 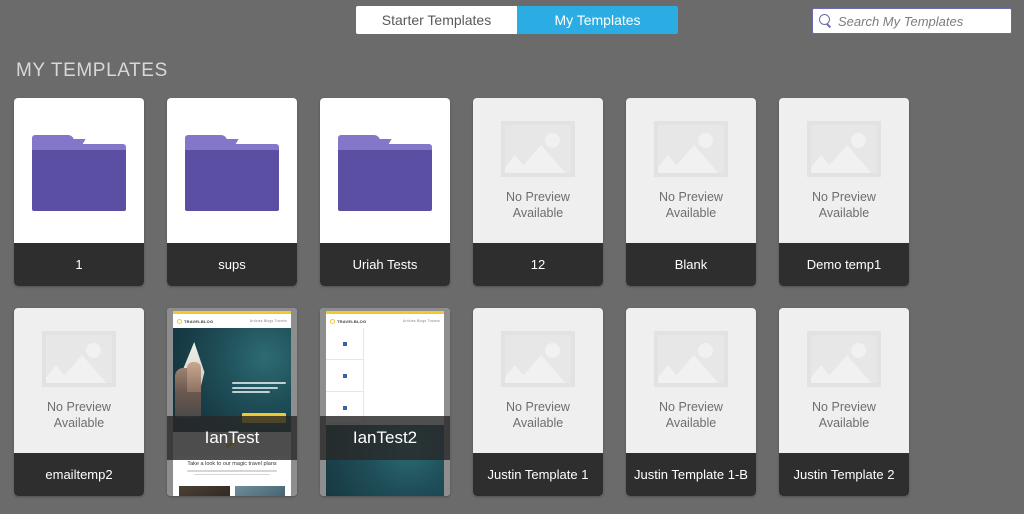 I want to click on template-card-folder: sups, so click(x=232, y=192).